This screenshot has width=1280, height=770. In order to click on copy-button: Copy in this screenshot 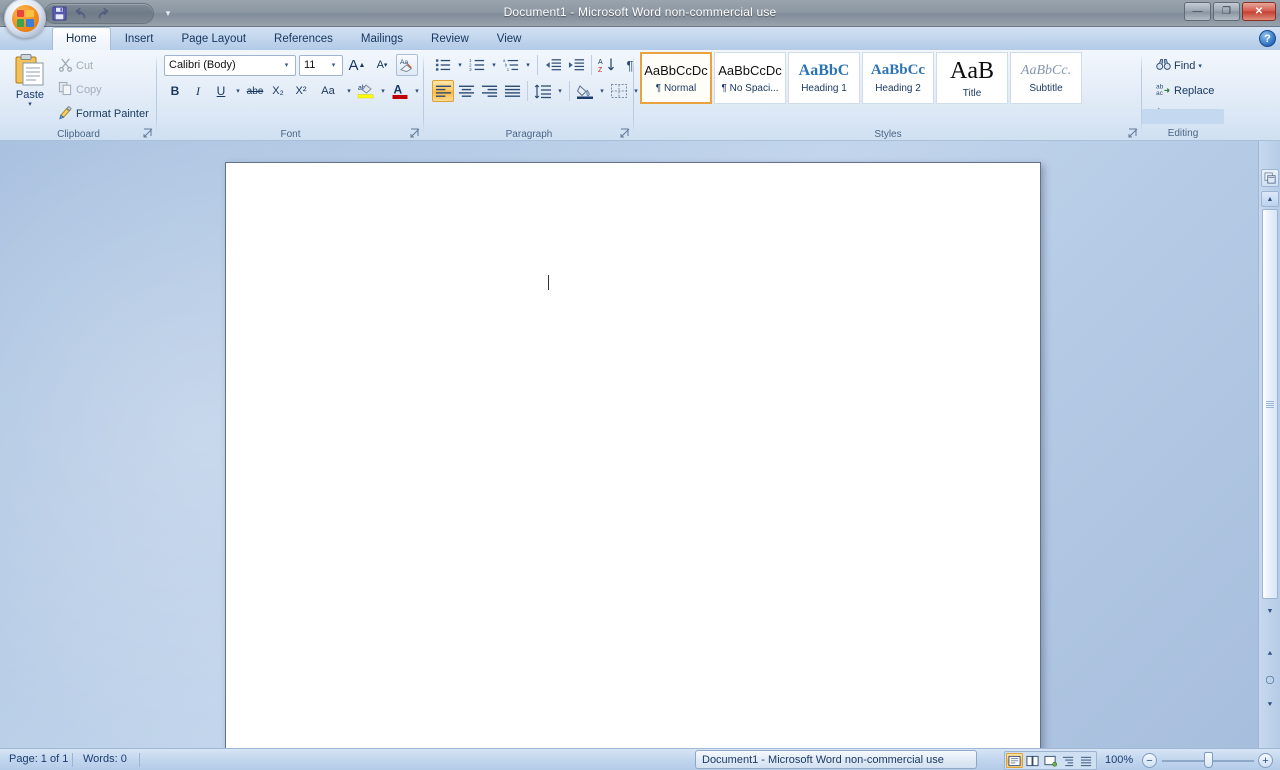, I will do `click(103, 90)`.